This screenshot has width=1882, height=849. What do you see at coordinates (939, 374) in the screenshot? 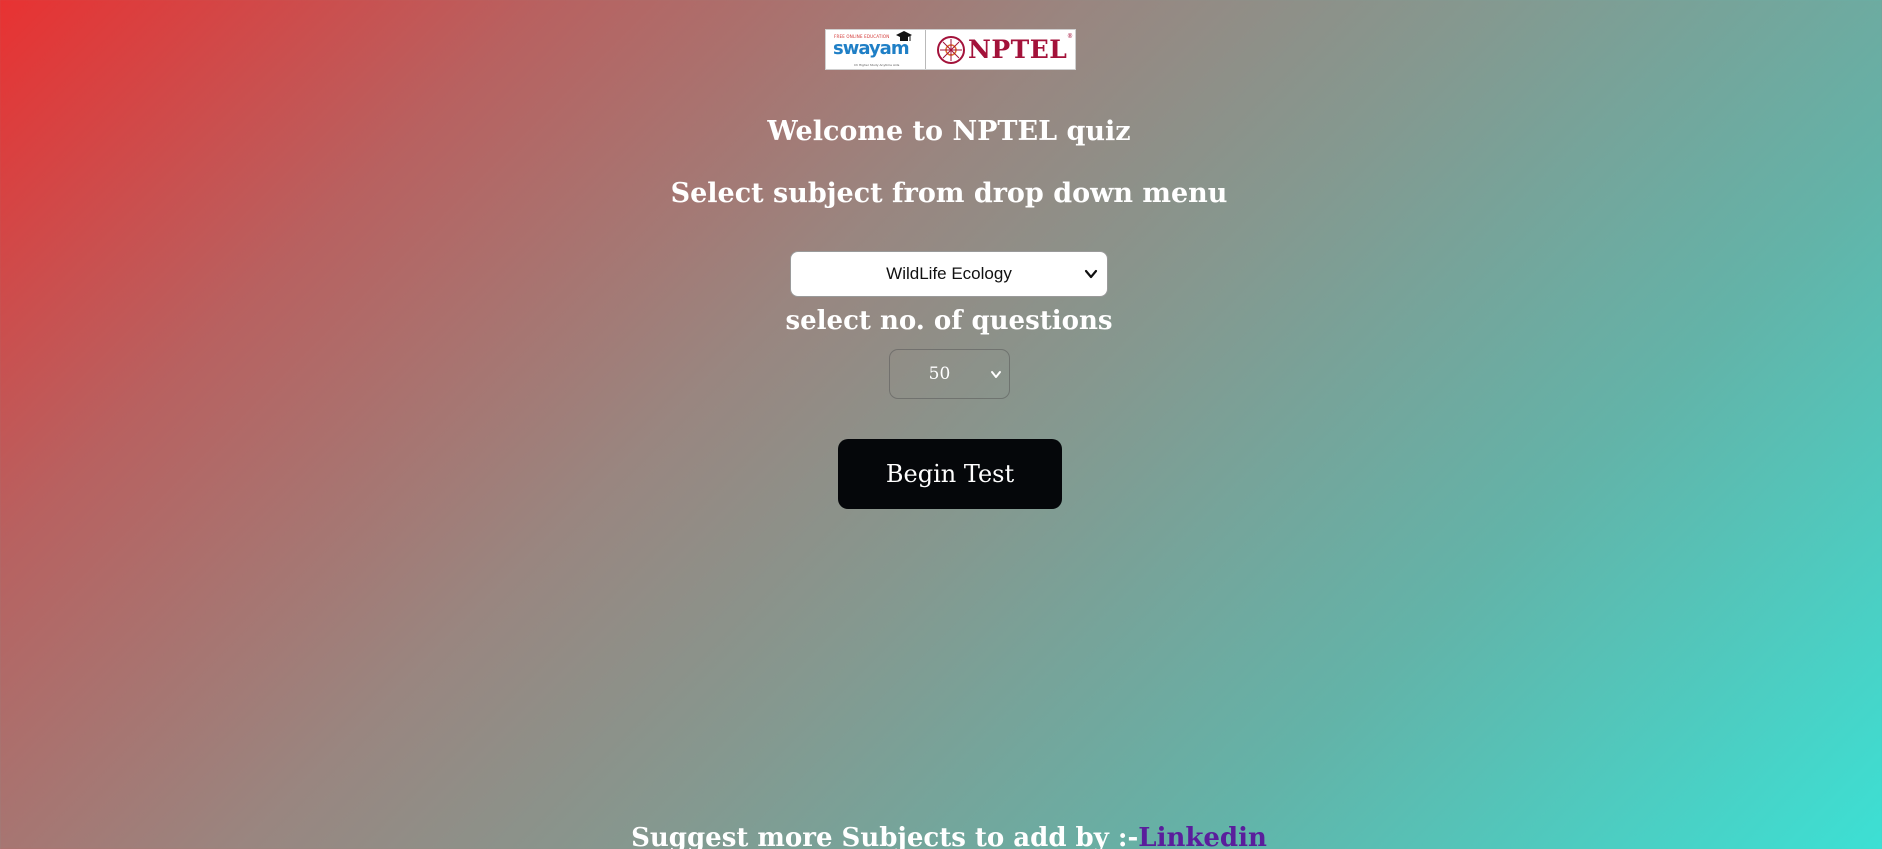
I see `question-count-value: 50` at bounding box center [939, 374].